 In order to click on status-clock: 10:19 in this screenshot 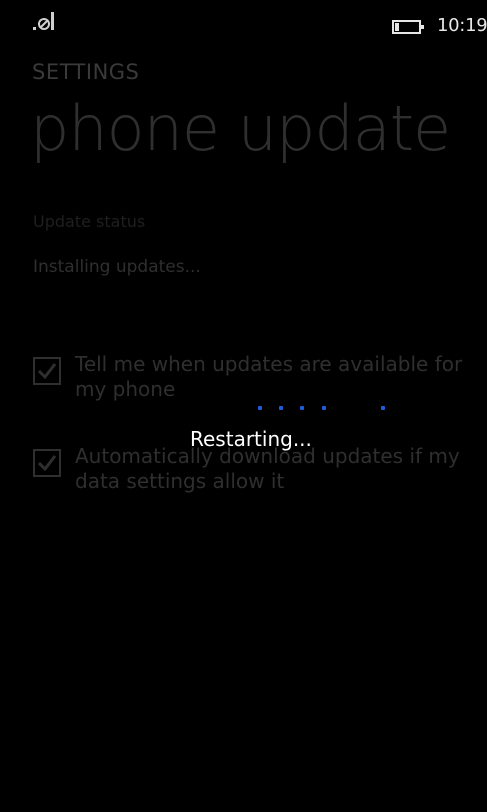, I will do `click(462, 25)`.